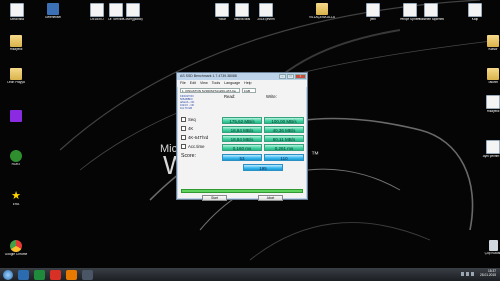 The height and width of the screenshot is (281, 500). What do you see at coordinates (266, 12) in the screenshot?
I see `desktop-icon: 2018 çevrim` at bounding box center [266, 12].